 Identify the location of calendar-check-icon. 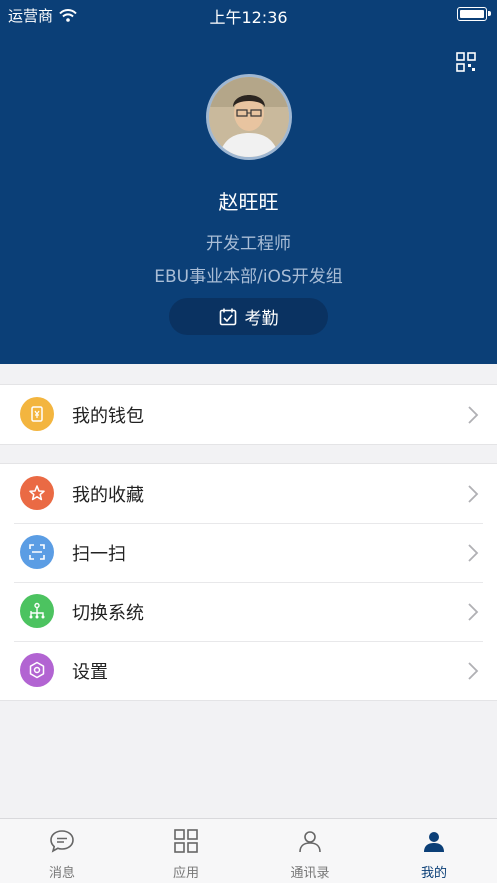
(227, 316).